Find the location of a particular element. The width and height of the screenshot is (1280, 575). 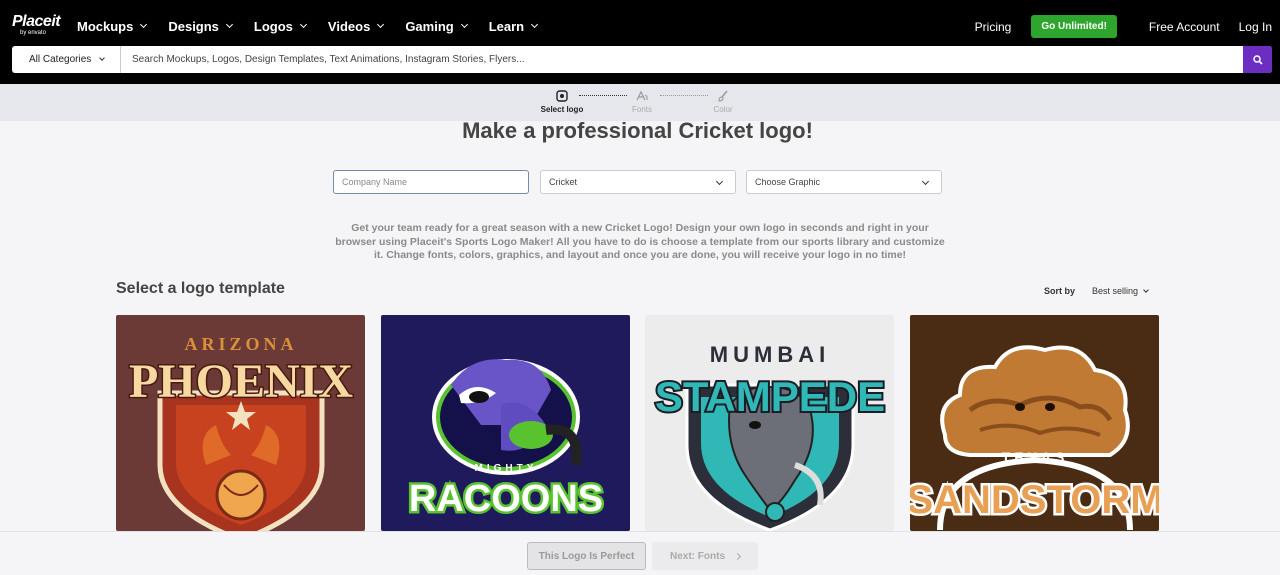

template-top-text: MUMBAI is located at coordinates (770, 354).